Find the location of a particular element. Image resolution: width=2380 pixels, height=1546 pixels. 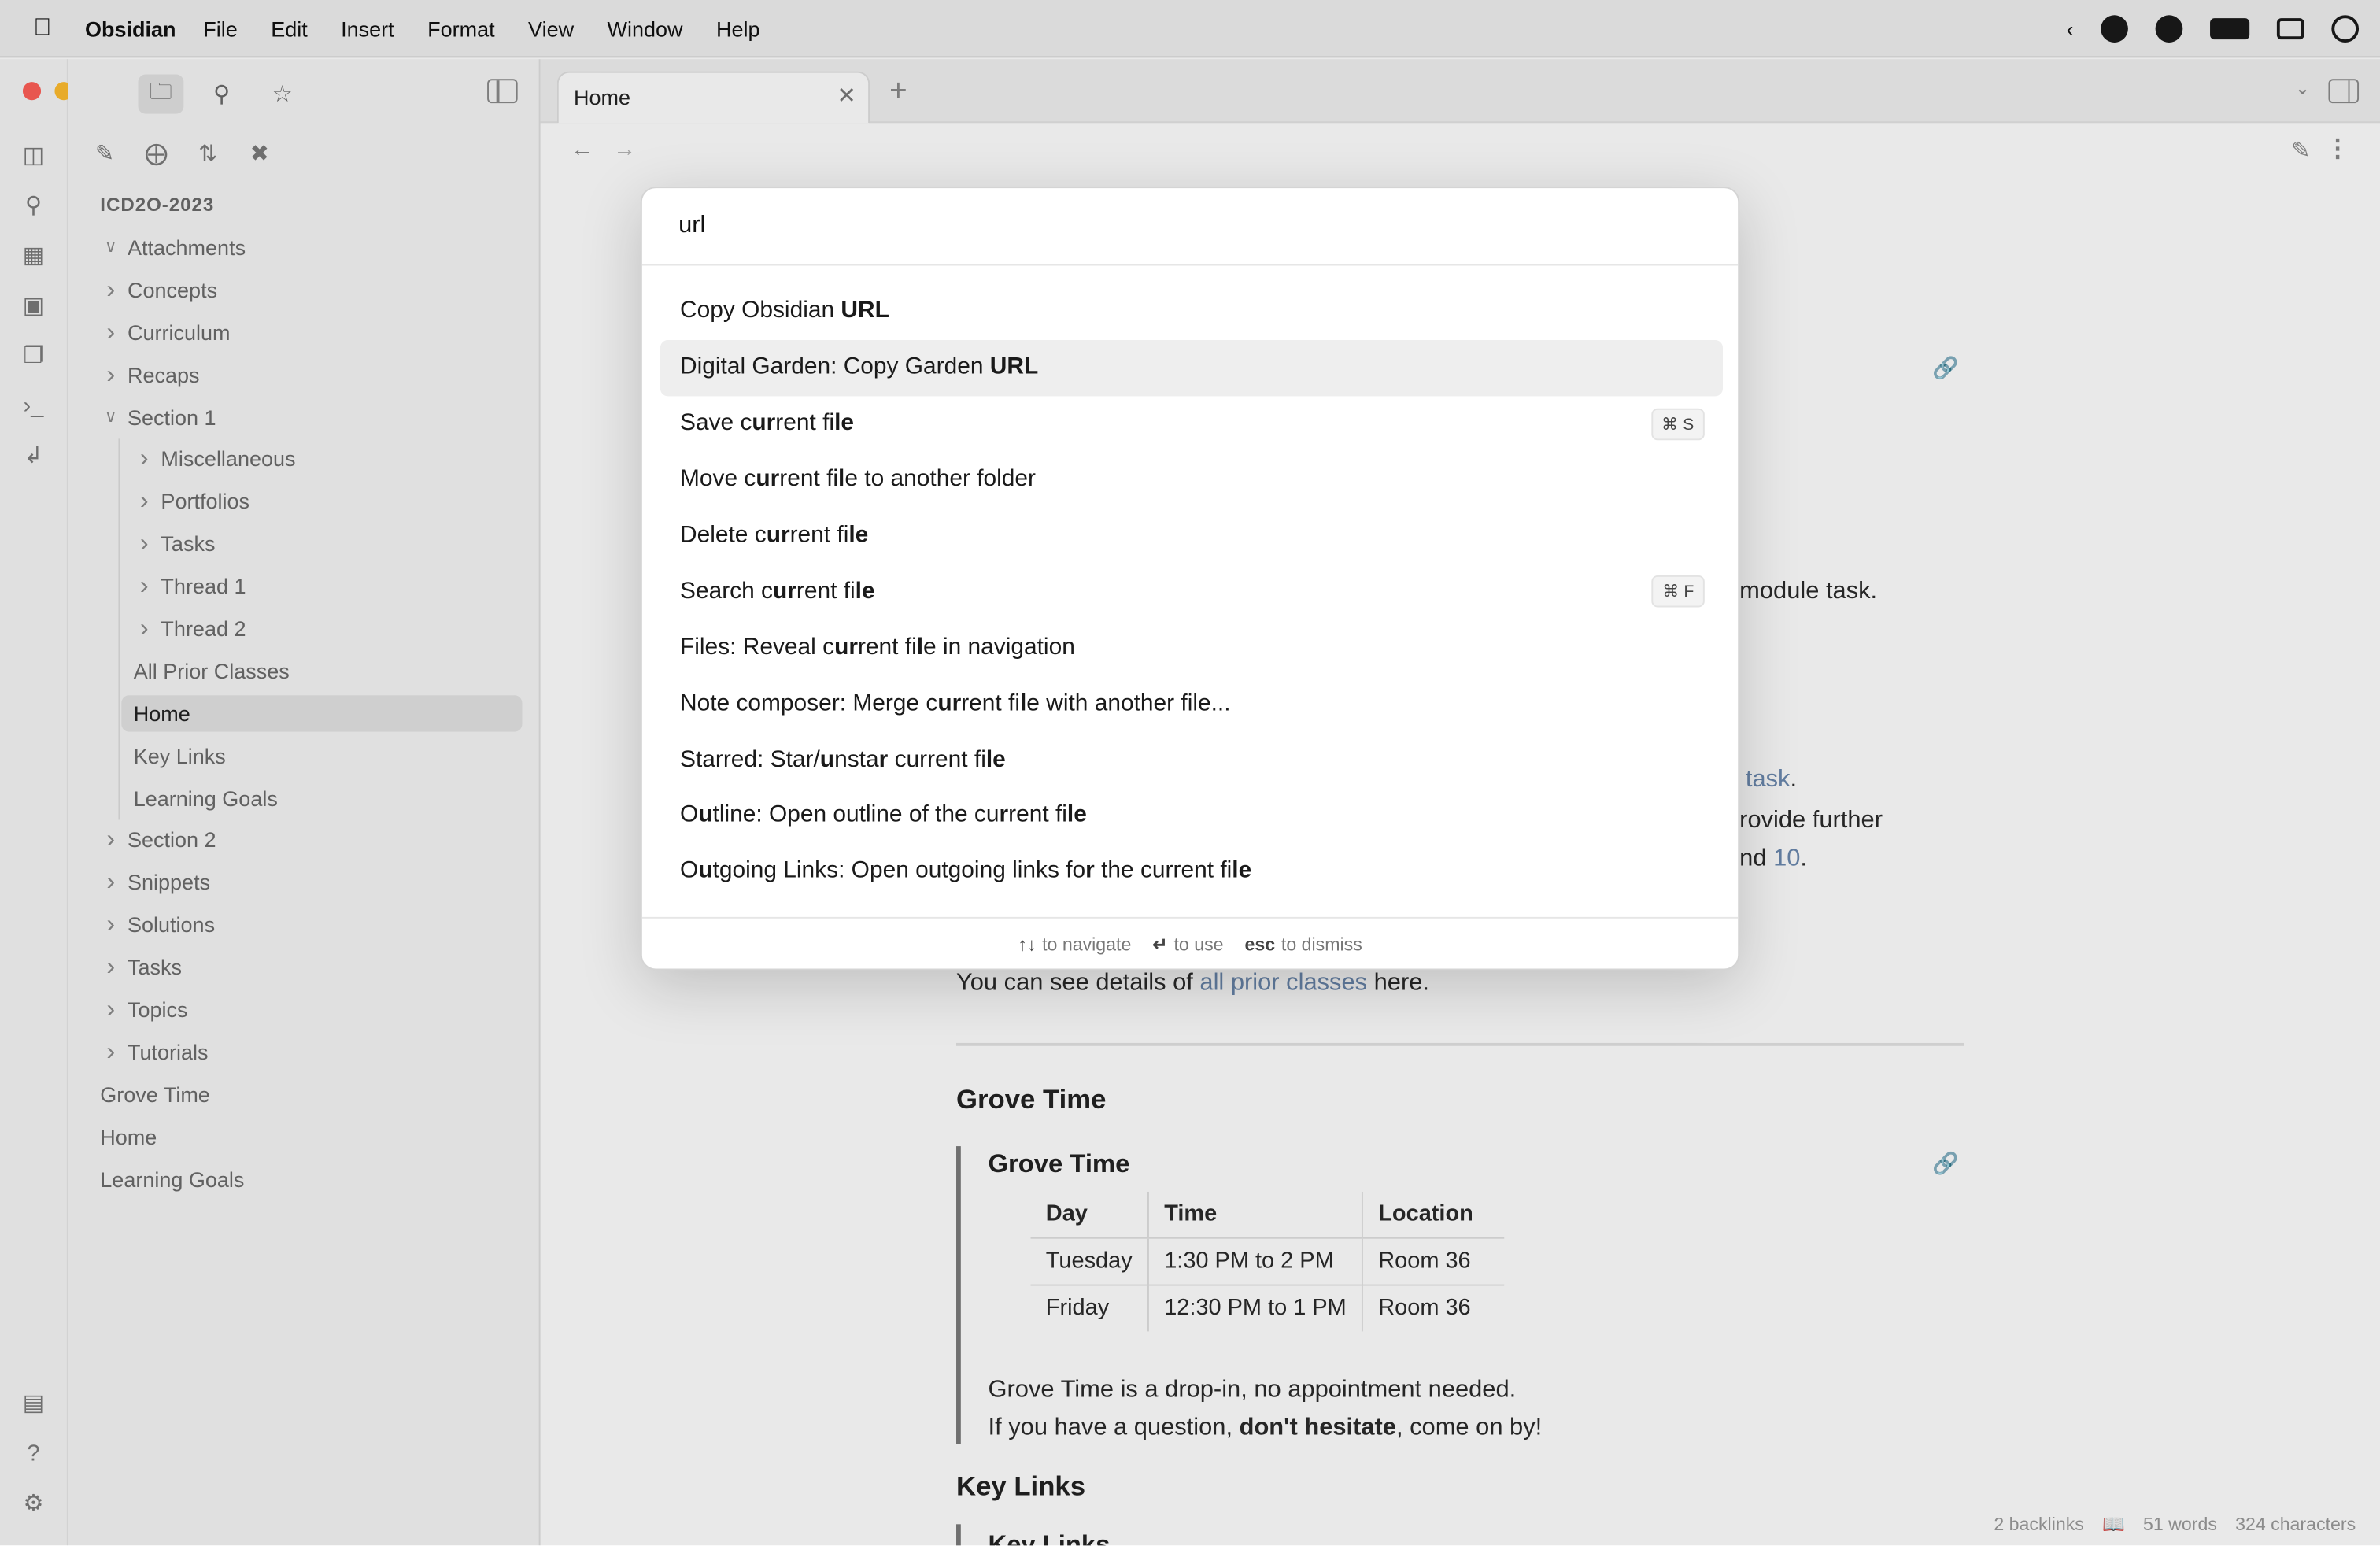

command-suggestion: Copy Obsidian URL is located at coordinates (1191, 312).